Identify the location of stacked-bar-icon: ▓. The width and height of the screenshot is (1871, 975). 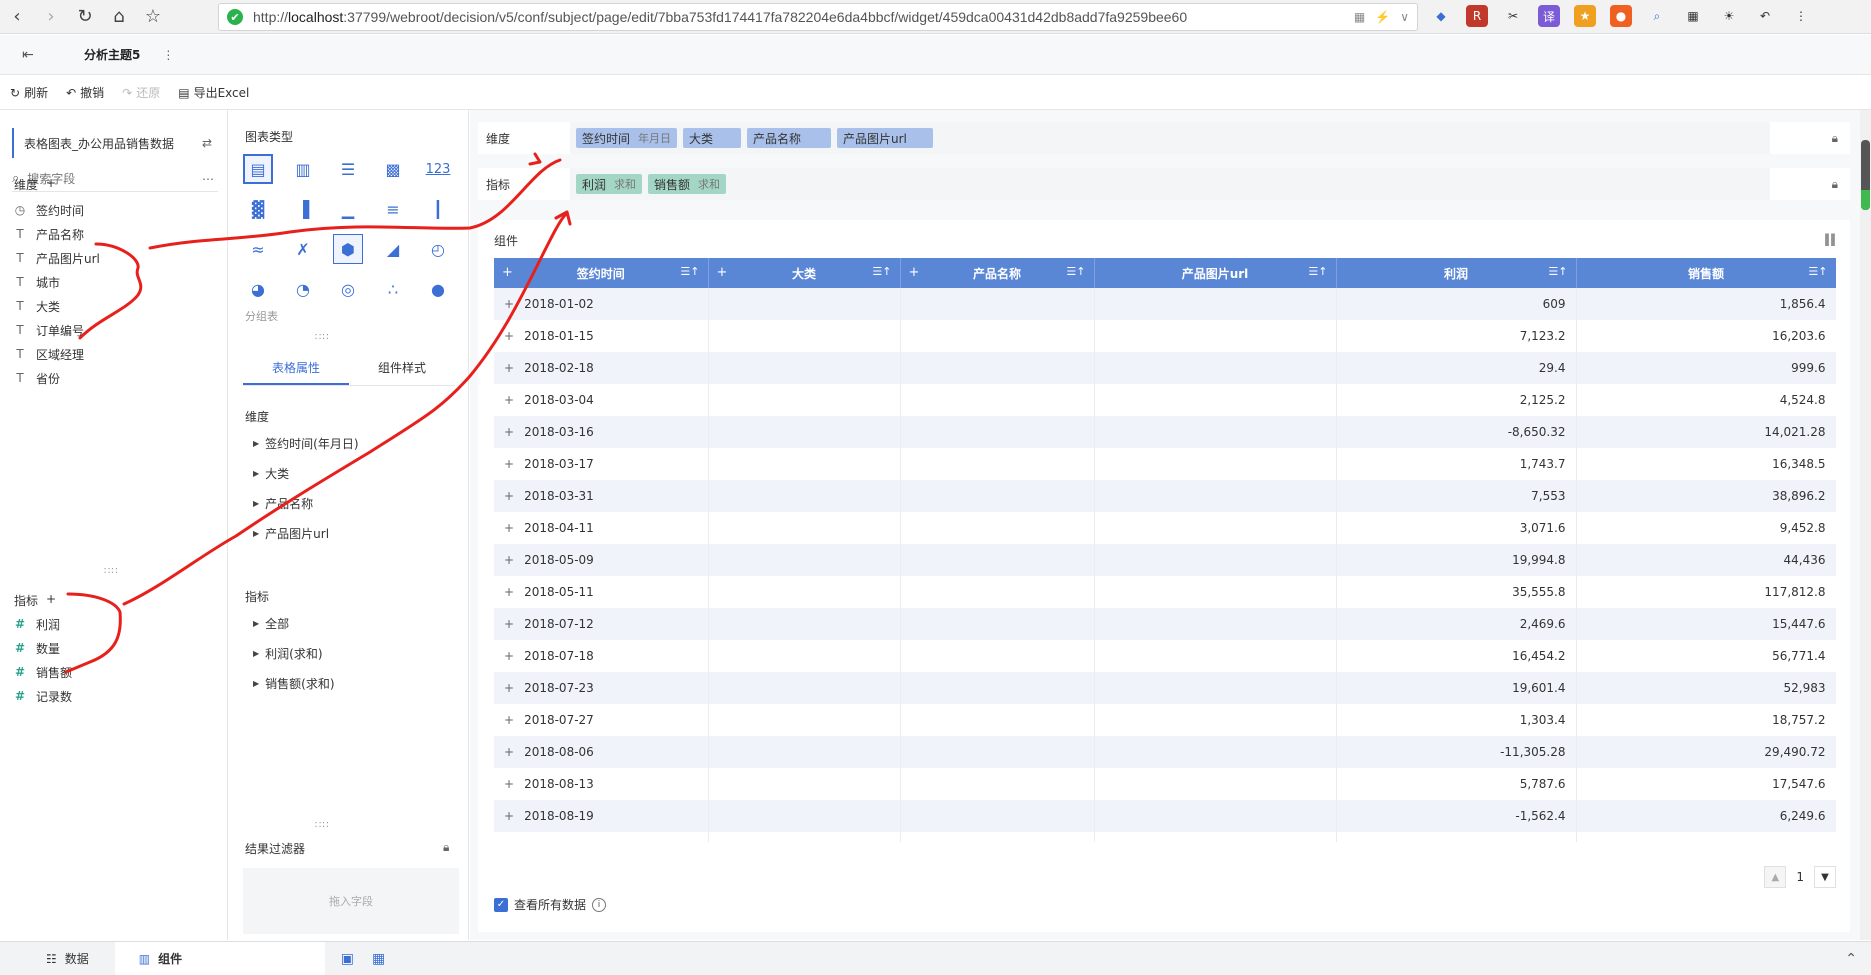
(258, 209).